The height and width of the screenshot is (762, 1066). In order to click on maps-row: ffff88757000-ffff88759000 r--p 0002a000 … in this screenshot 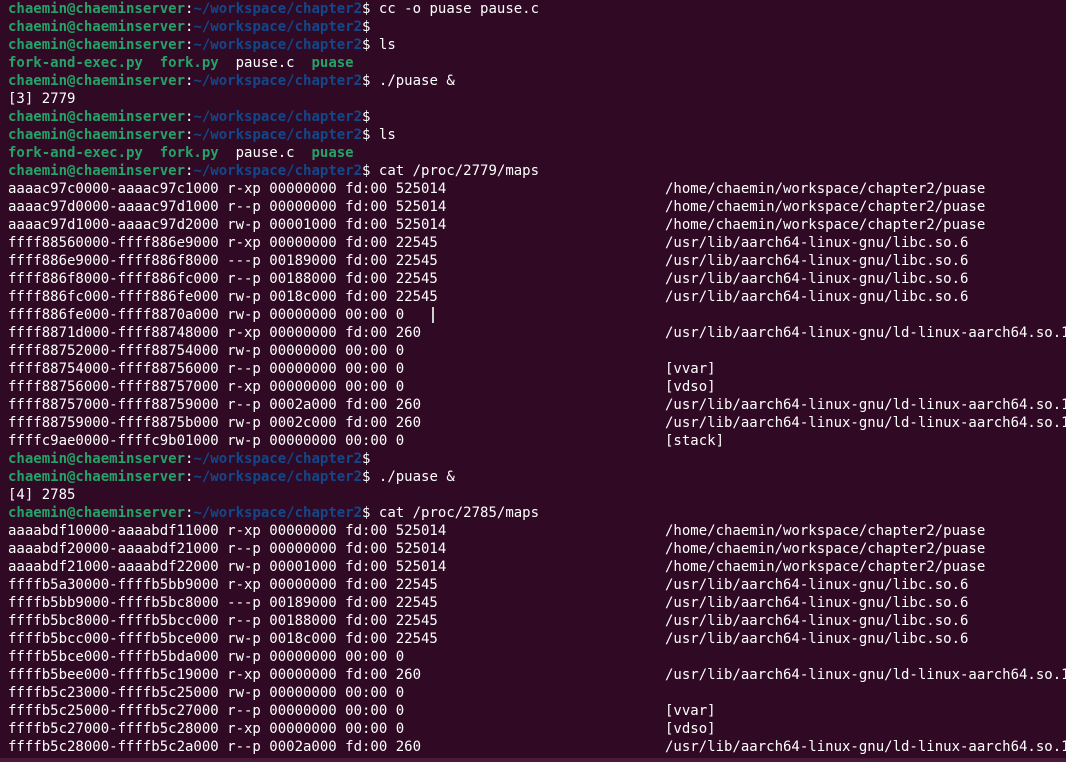, I will do `click(537, 405)`.